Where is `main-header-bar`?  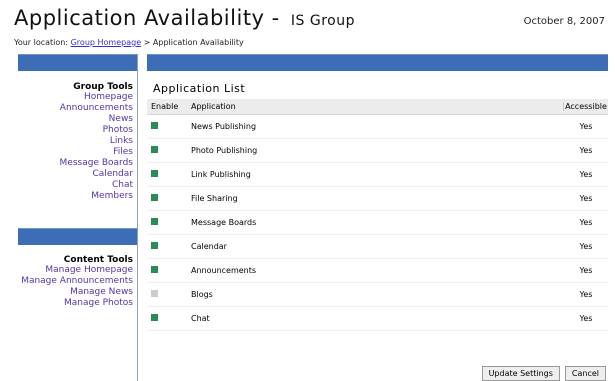
main-header-bar is located at coordinates (377, 62).